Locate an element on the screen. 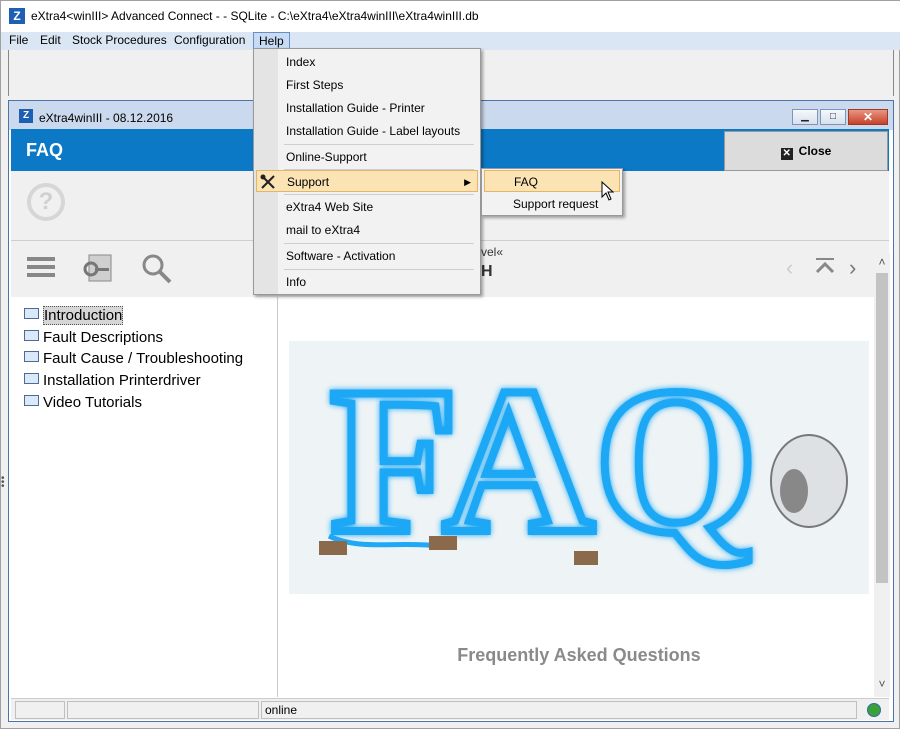  child-window-title: eXtra4winIII - 08.12.2016 is located at coordinates (106, 118).